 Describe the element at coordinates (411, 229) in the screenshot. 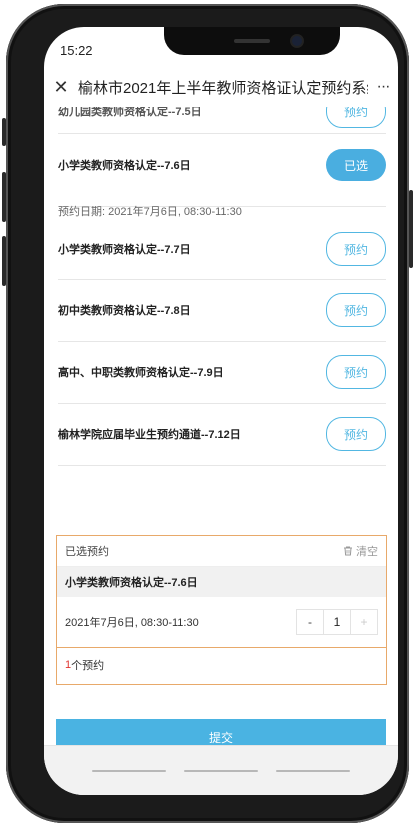

I see `power-button` at that location.